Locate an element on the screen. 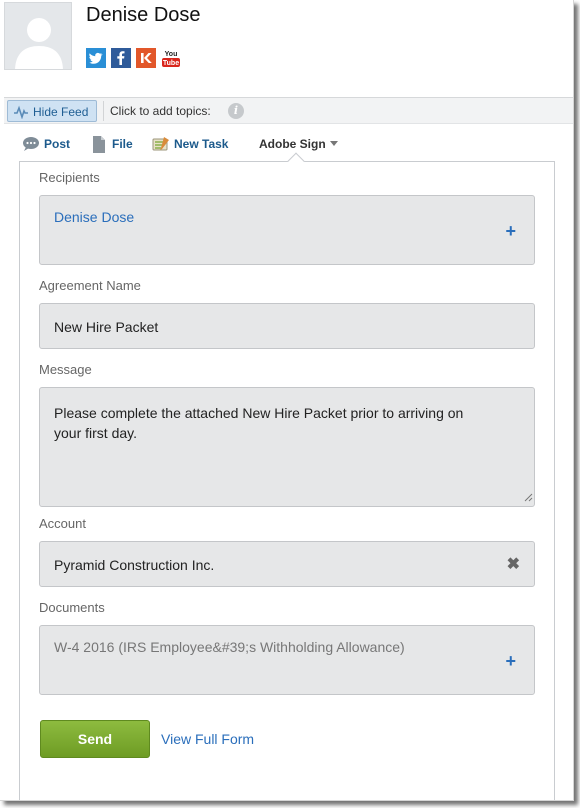 The image size is (580, 808). tab-adobe-sign: Adobe Sign is located at coordinates (304, 145).